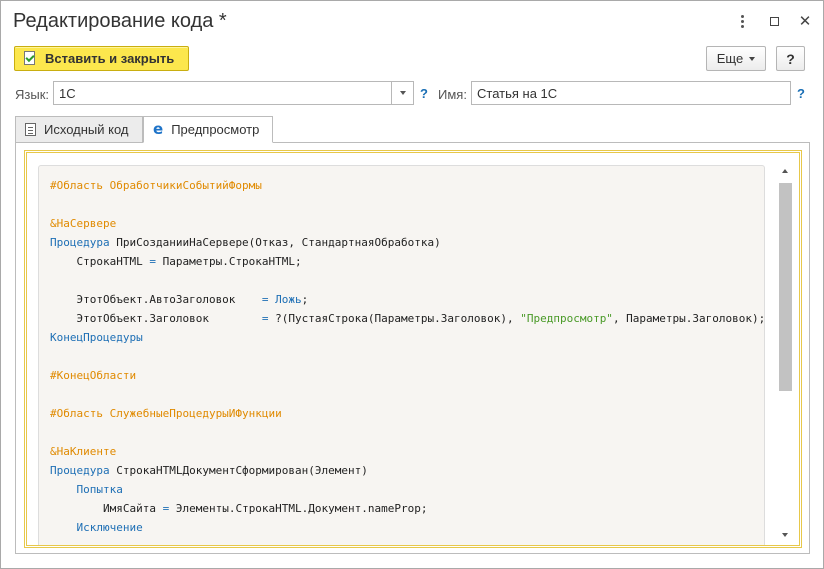 This screenshot has height=569, width=824. What do you see at coordinates (83, 223) in the screenshot?
I see `code-token: &НаСервере` at bounding box center [83, 223].